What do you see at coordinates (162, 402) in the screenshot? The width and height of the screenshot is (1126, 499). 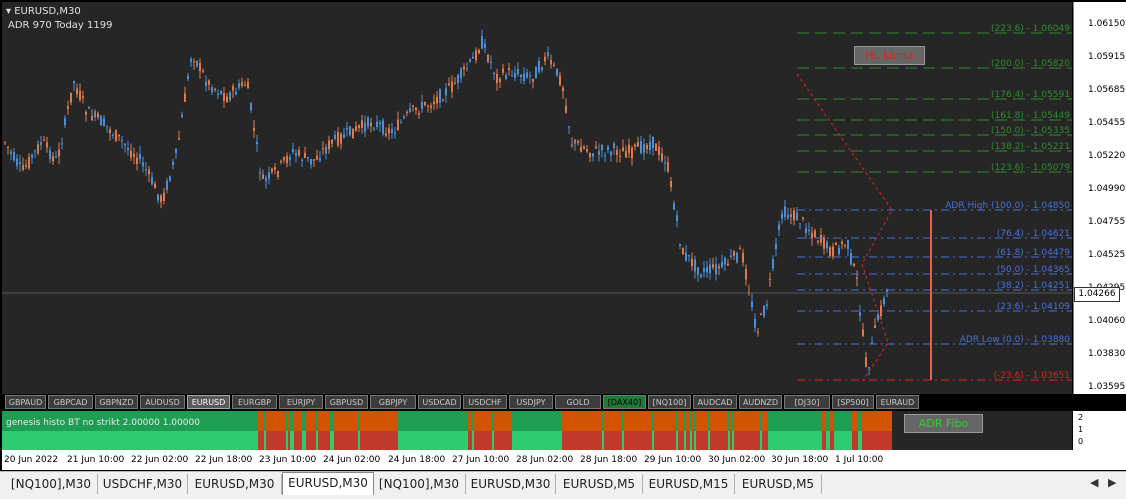 I see `symbol-button-audusd: AUDUSD` at bounding box center [162, 402].